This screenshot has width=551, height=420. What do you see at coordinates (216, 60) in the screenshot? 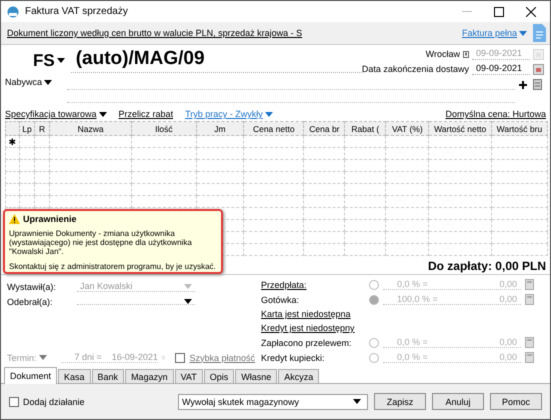
I see `document-number: (auto)/MAG/09` at bounding box center [216, 60].